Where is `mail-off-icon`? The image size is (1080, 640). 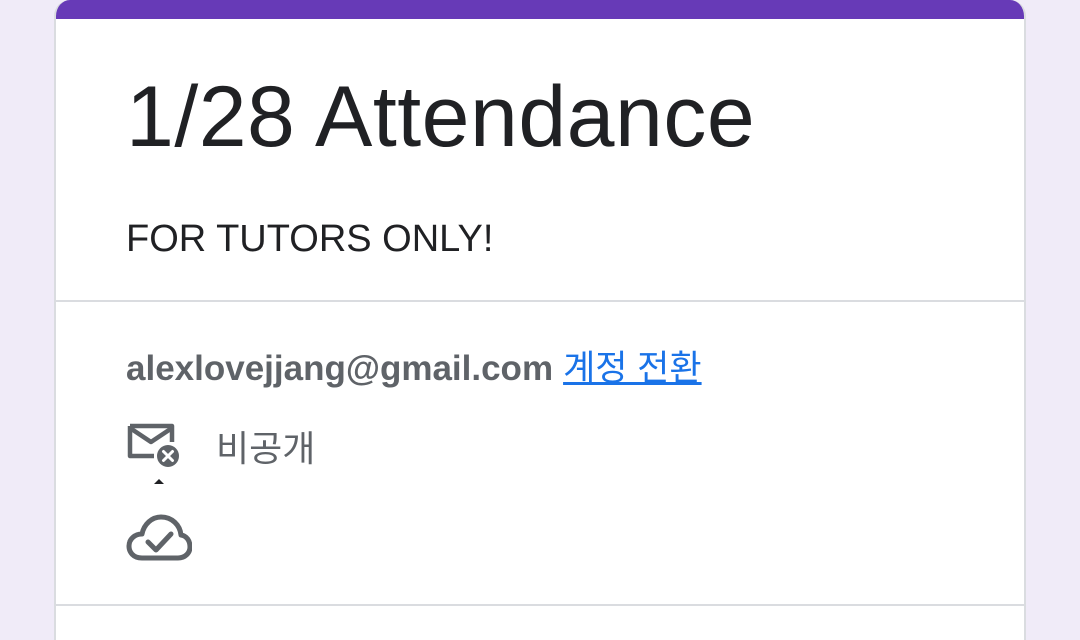
mail-off-icon is located at coordinates (153, 445).